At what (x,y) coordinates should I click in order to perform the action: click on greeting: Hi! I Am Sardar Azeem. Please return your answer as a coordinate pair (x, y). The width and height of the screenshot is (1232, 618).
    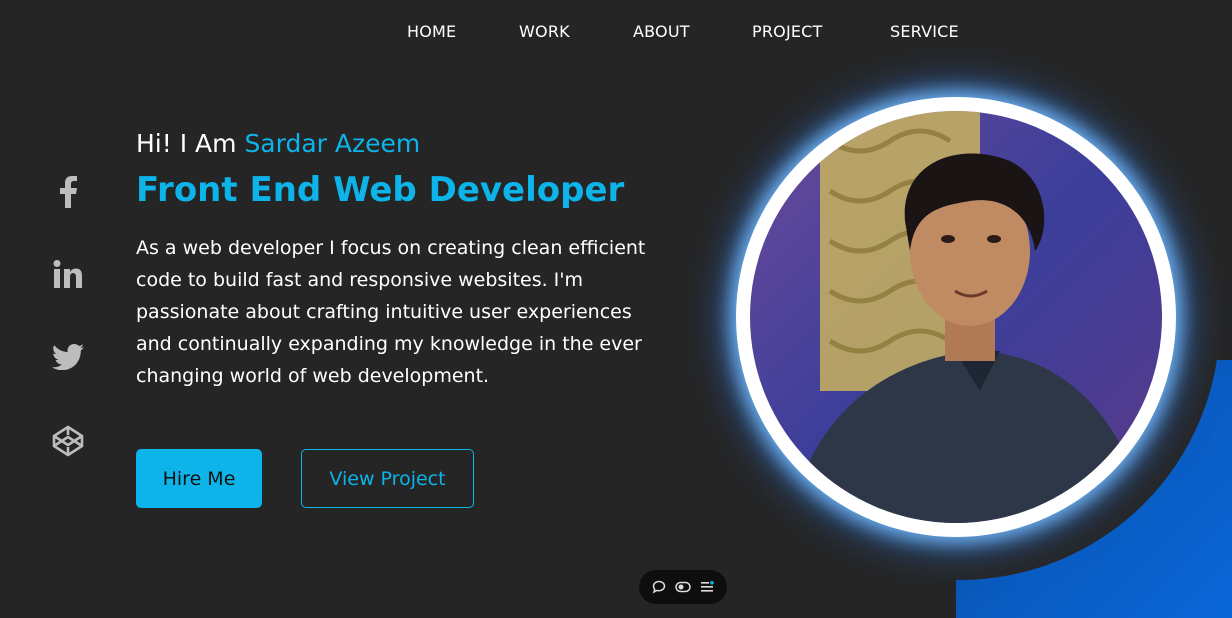
    Looking at the image, I should click on (406, 144).